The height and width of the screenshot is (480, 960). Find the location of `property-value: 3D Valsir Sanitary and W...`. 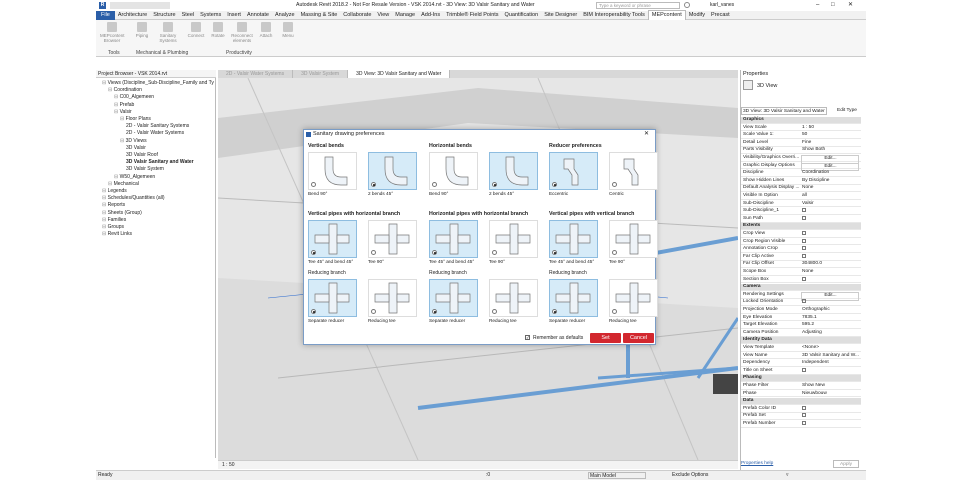

property-value: 3D Valsir Sanitary and W... is located at coordinates (830, 356).